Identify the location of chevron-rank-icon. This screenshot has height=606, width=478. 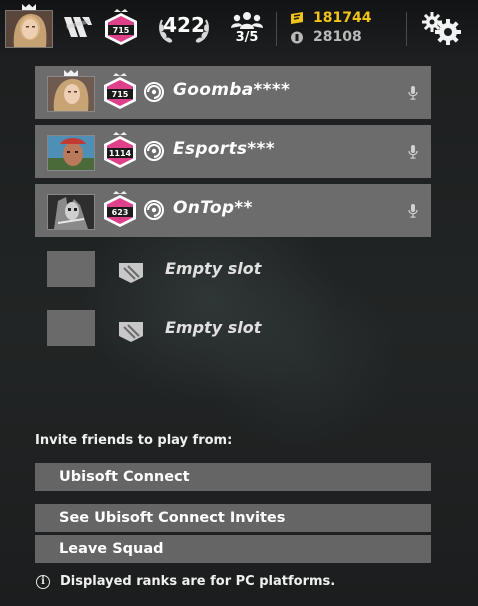
(78, 27).